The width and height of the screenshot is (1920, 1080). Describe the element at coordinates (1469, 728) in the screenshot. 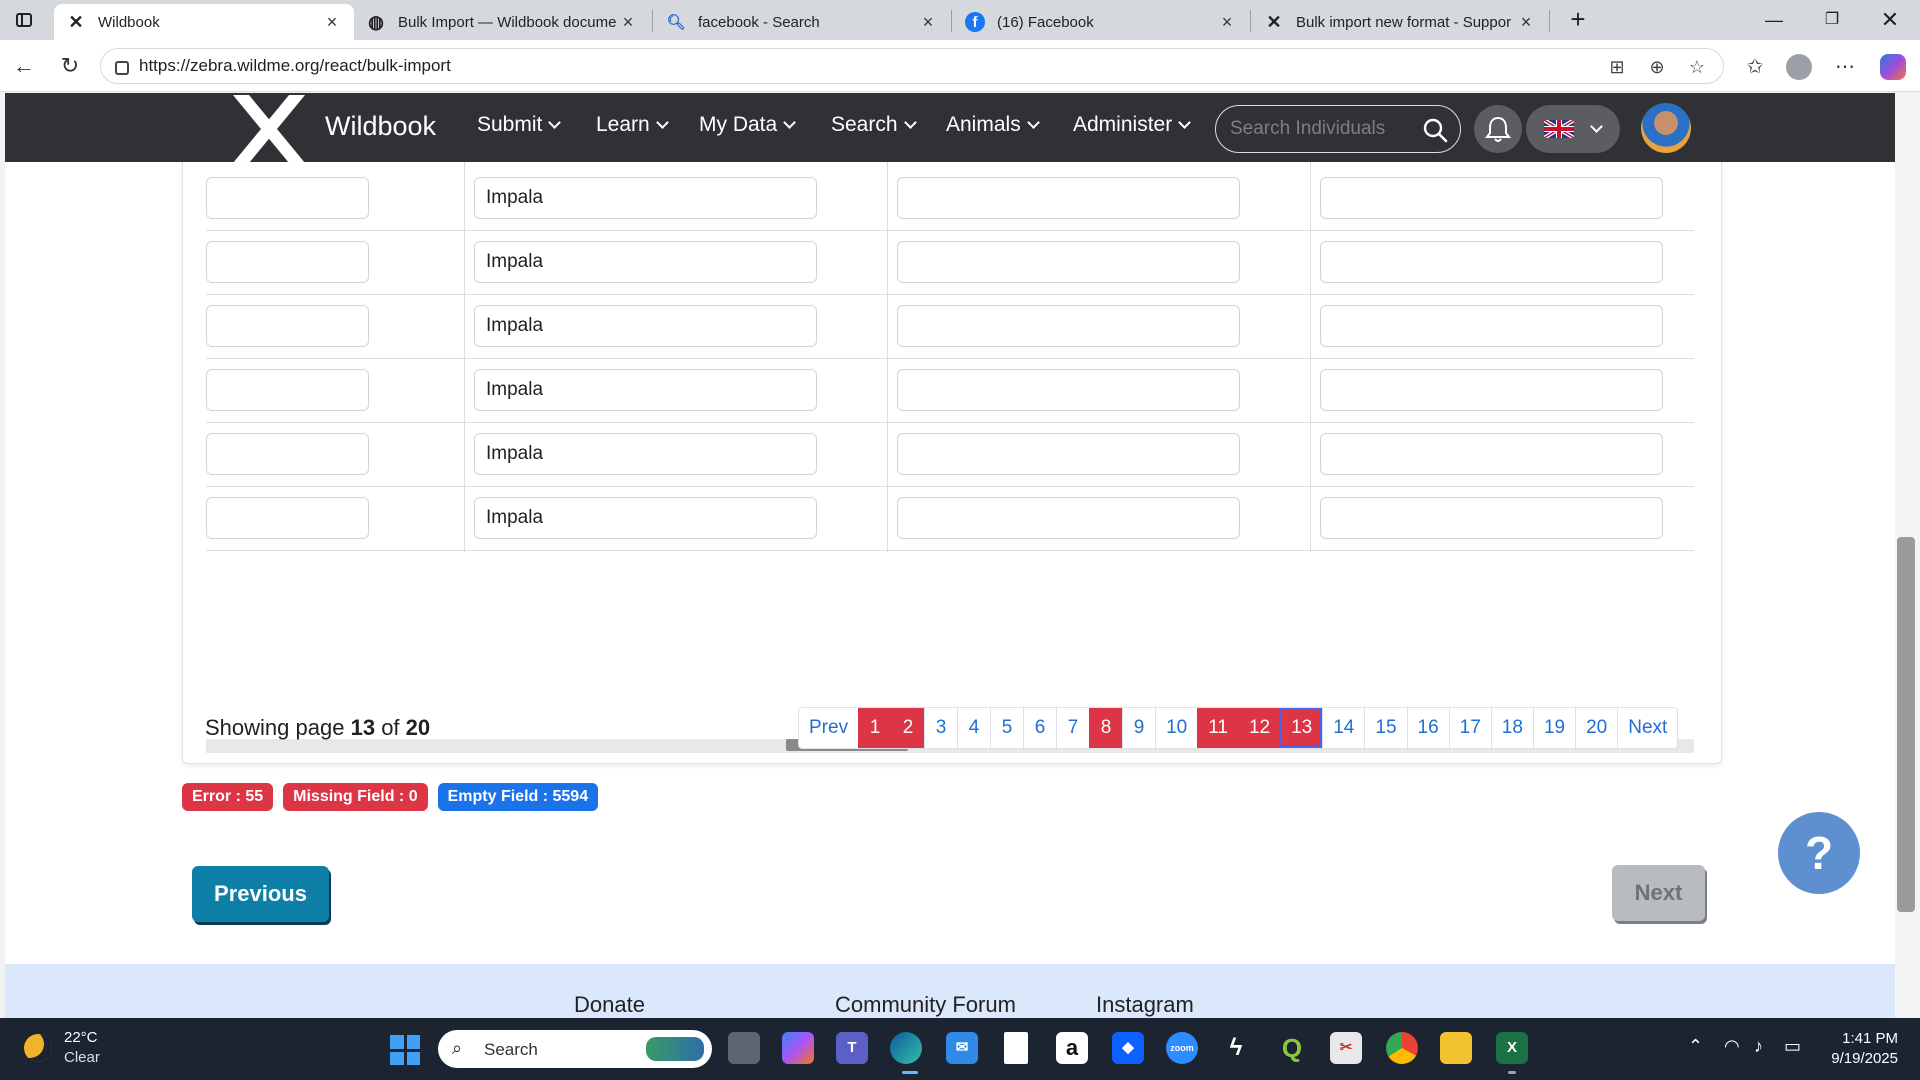

I see `pager-page-17: 17` at that location.